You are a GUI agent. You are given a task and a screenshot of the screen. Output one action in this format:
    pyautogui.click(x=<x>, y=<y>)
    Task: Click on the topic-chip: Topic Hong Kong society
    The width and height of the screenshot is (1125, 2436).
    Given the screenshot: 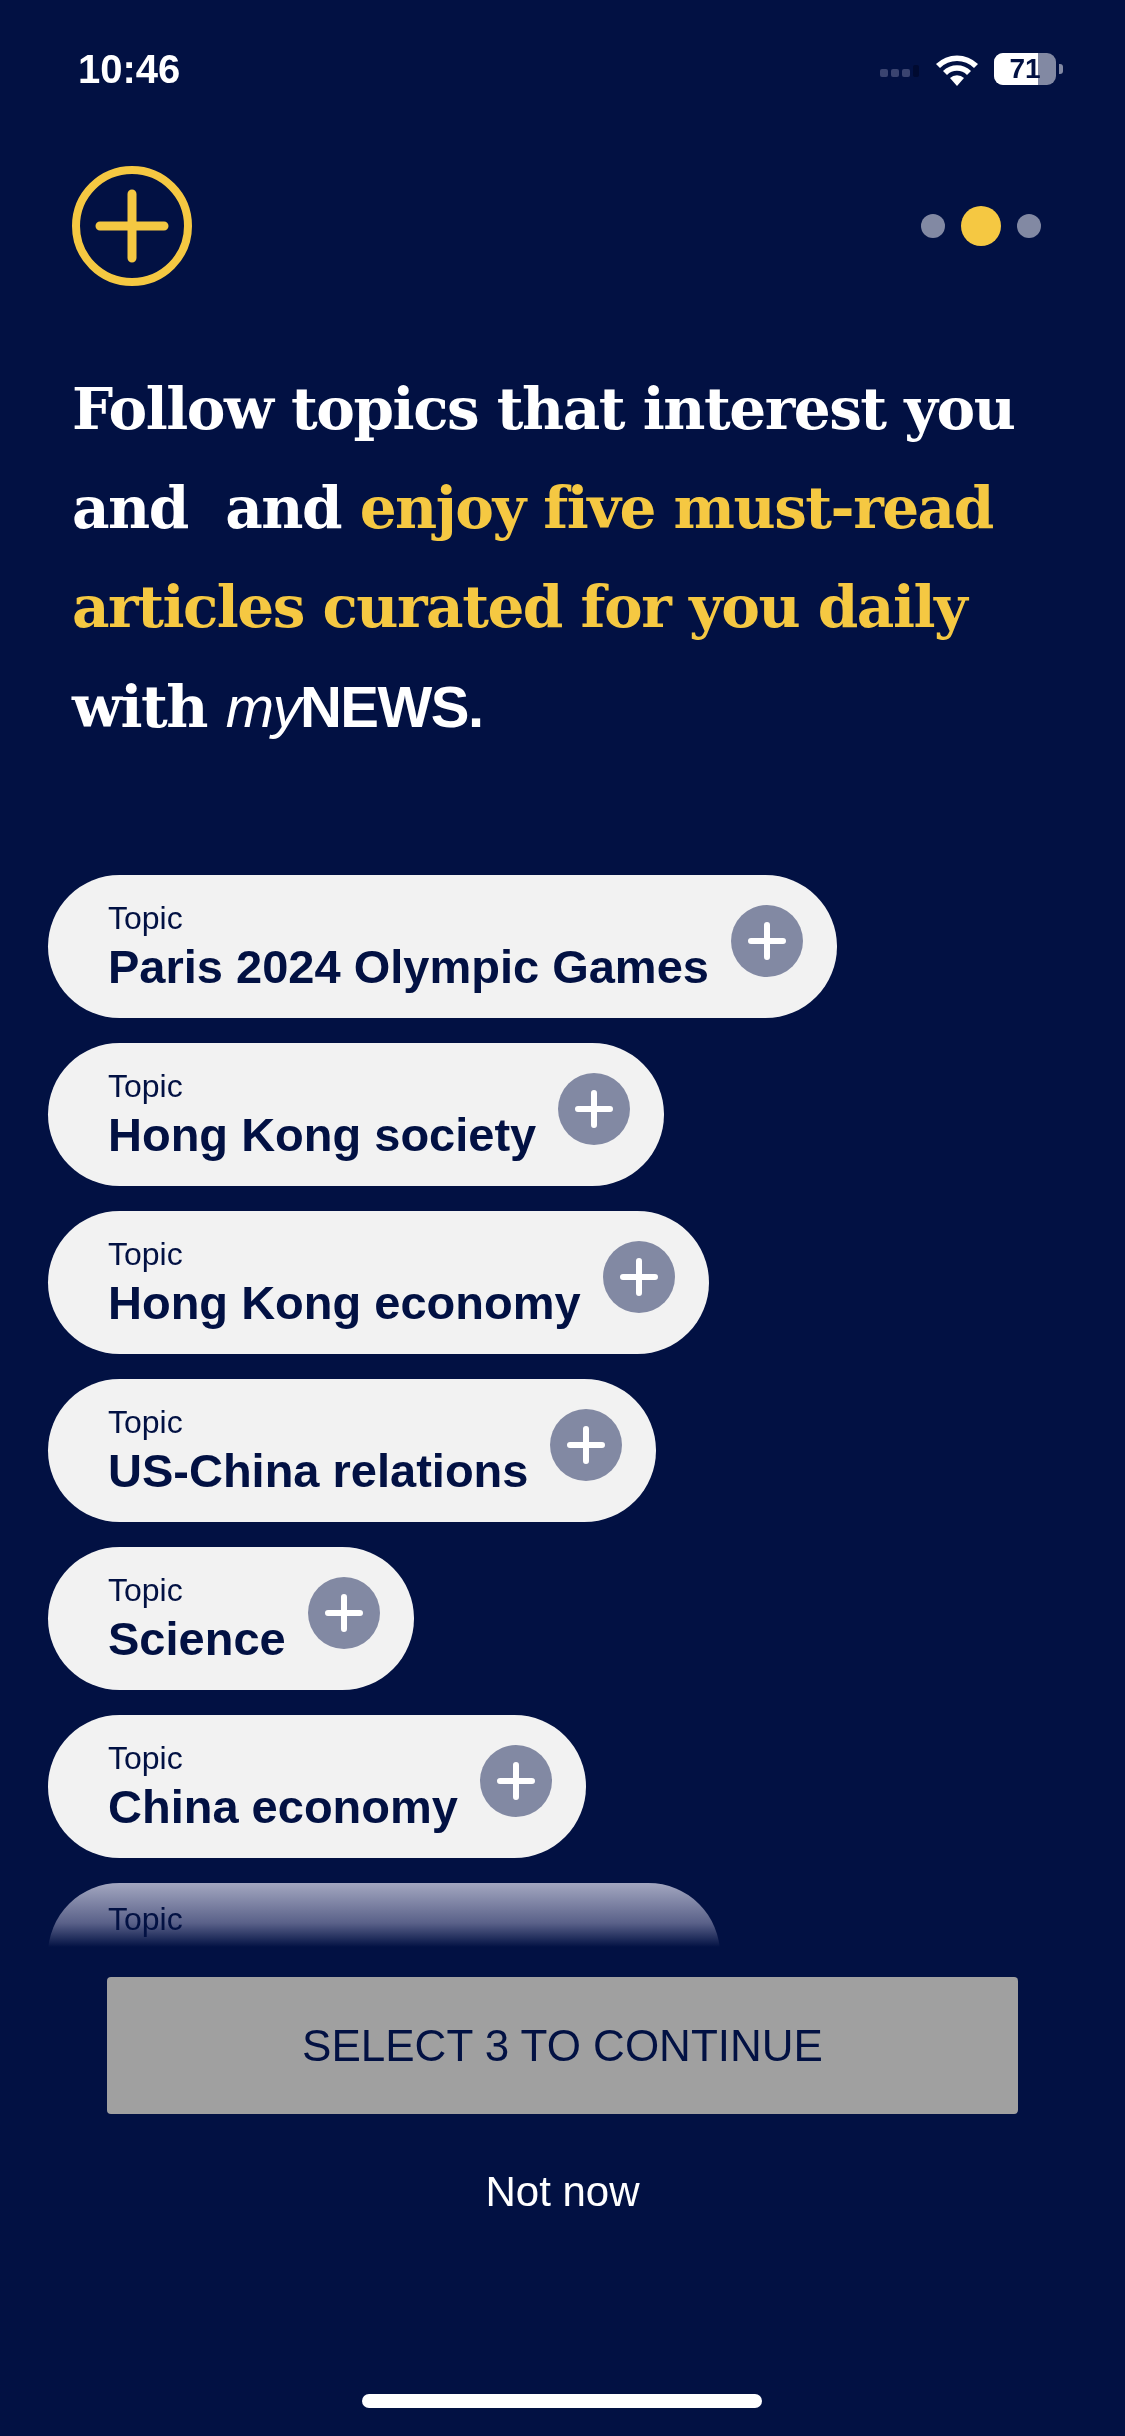 What is the action you would take?
    pyautogui.click(x=356, y=1114)
    